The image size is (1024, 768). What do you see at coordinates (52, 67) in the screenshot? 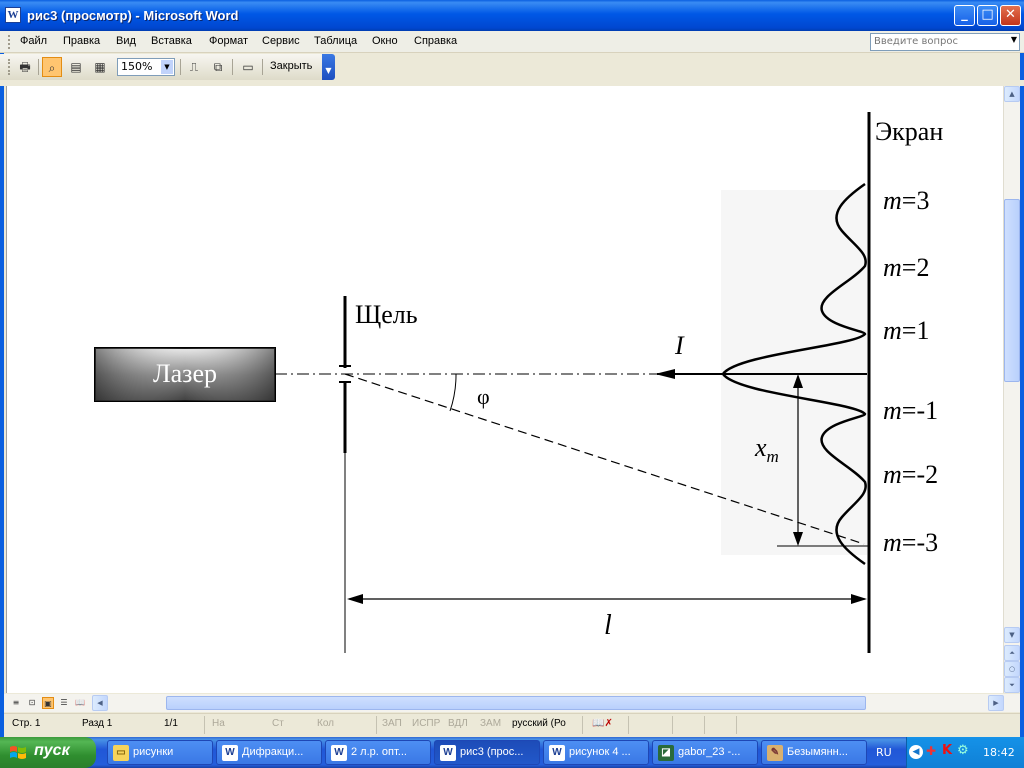
I see `magnifier-icon: ⌕` at bounding box center [52, 67].